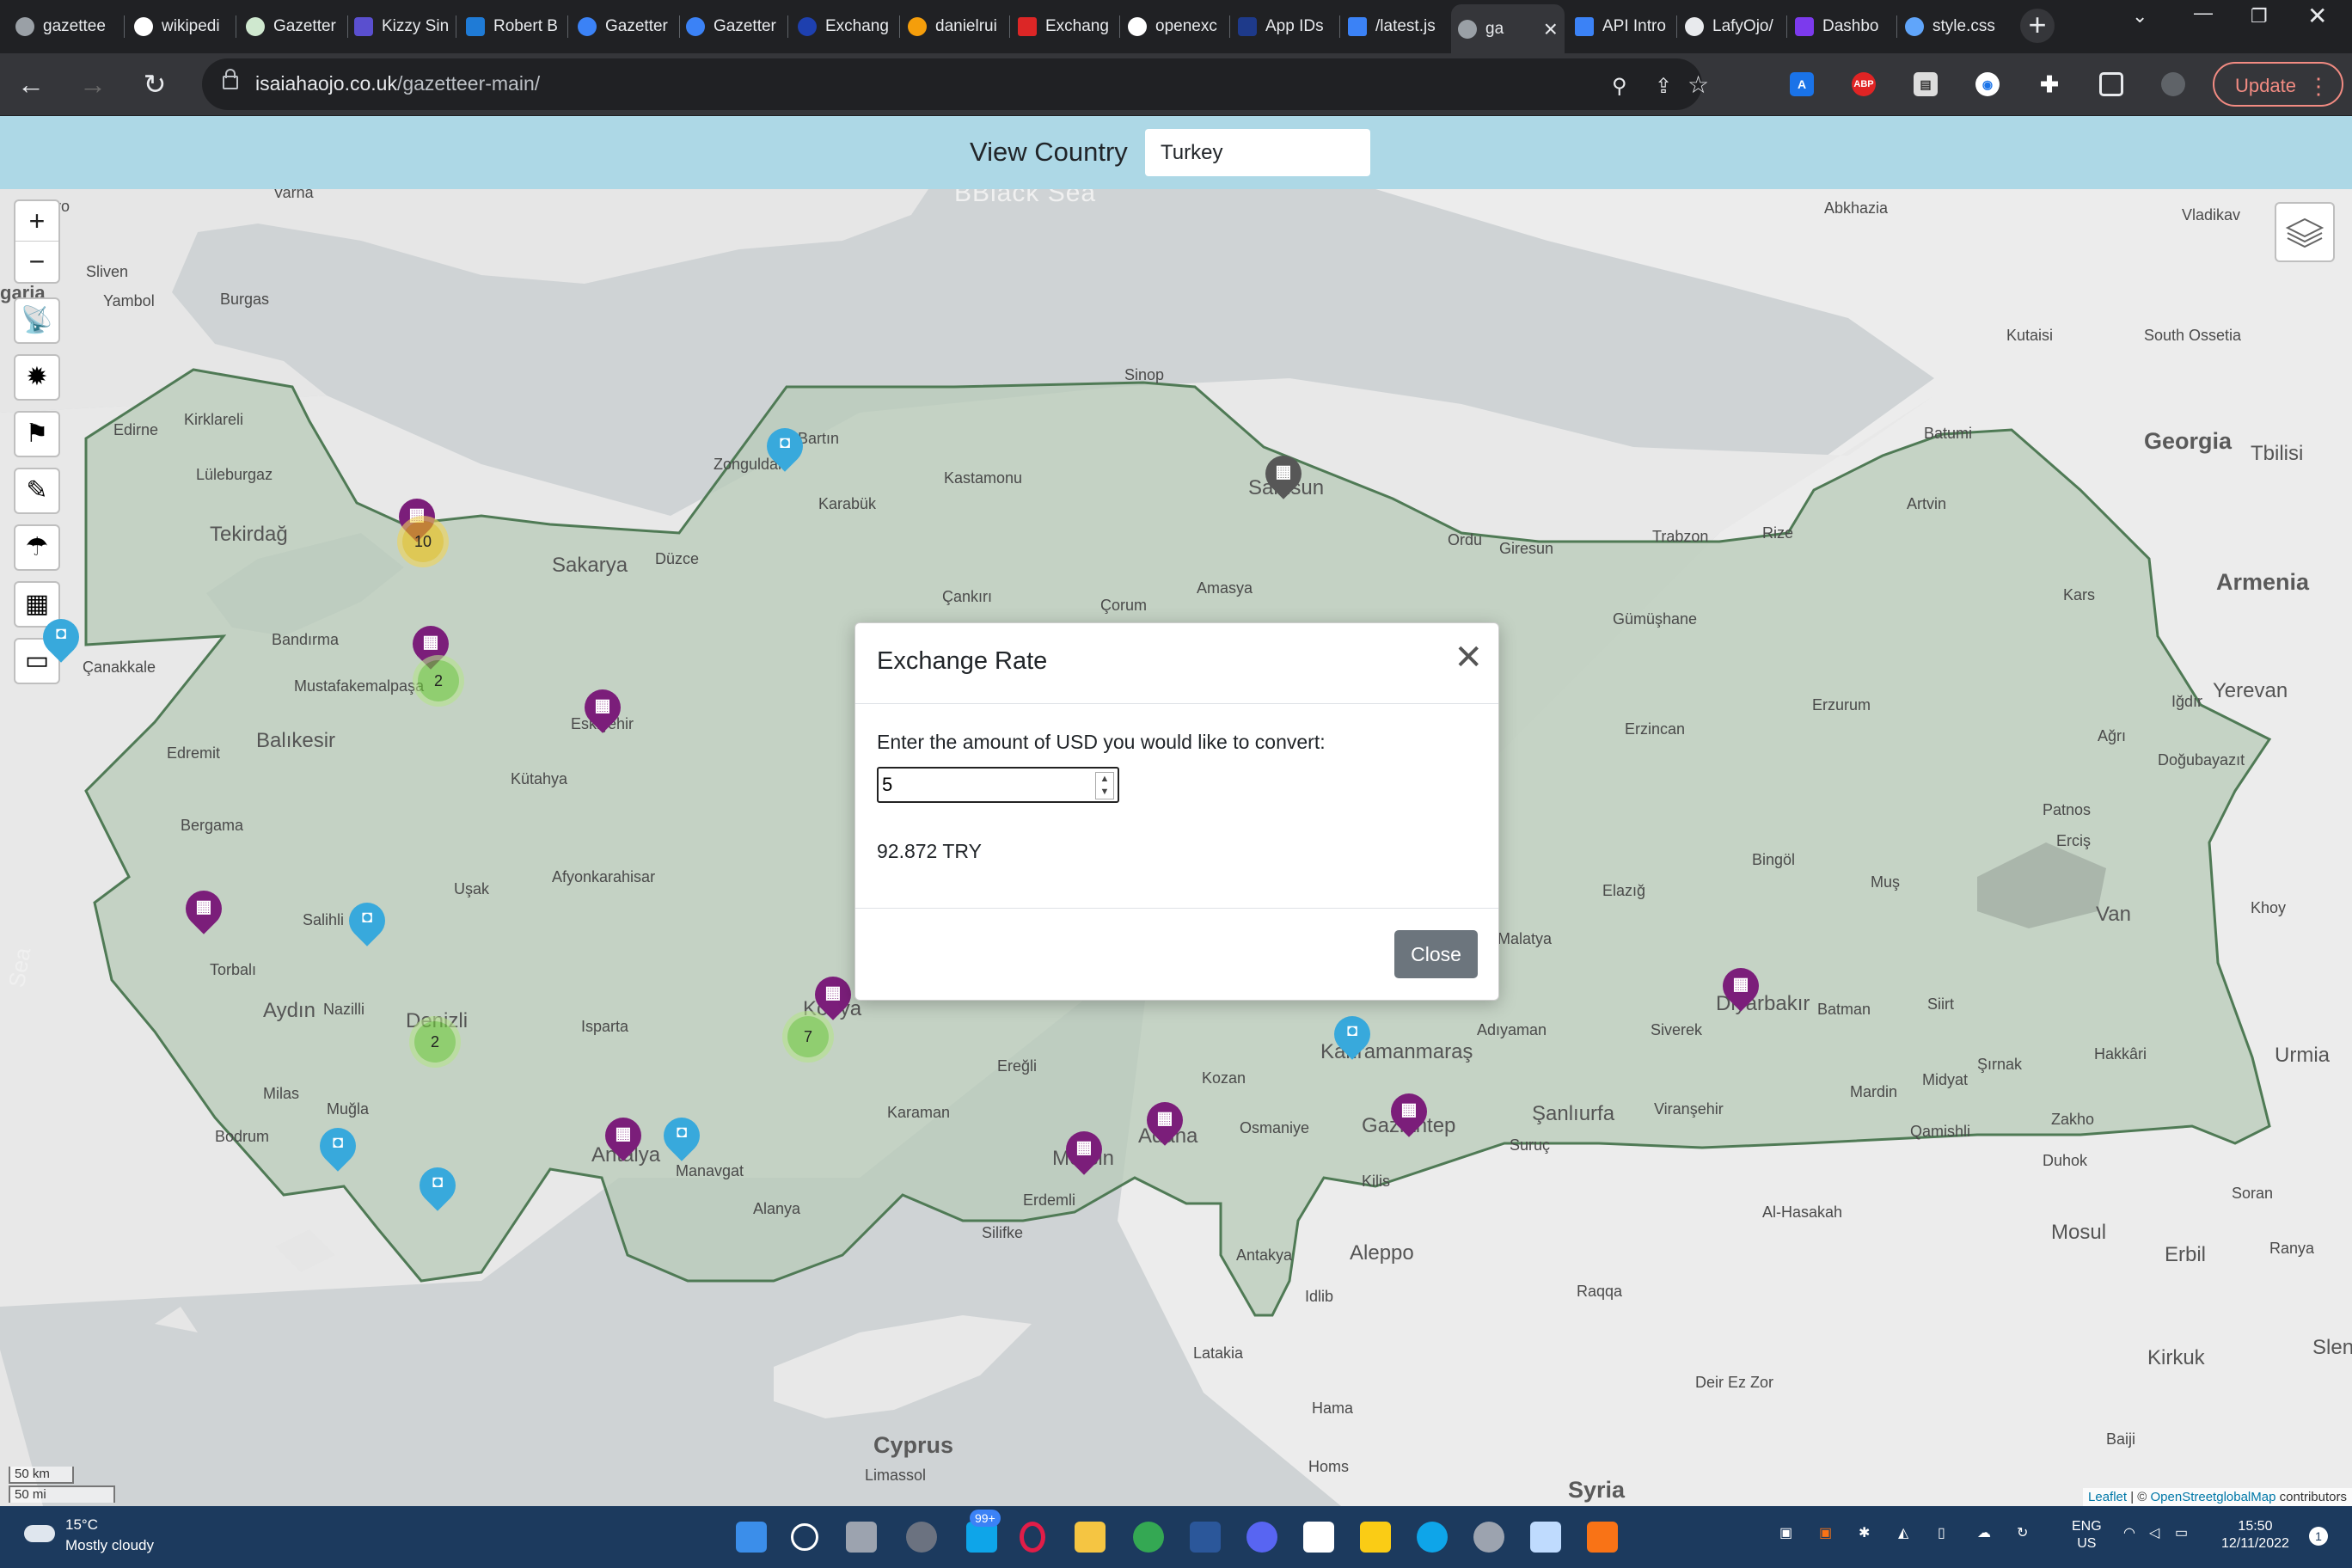  What do you see at coordinates (1205, 1537) in the screenshot?
I see `word-icon` at bounding box center [1205, 1537].